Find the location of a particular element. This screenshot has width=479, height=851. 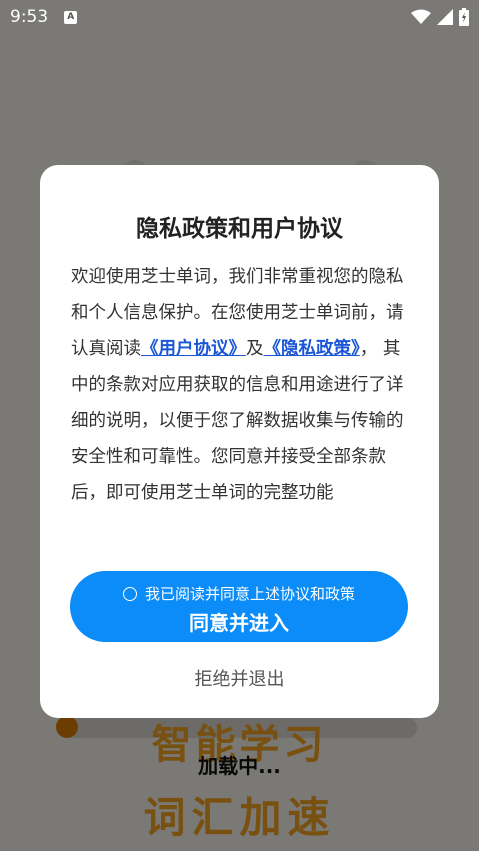

agree-button-label: 同意并进入 is located at coordinates (239, 623).